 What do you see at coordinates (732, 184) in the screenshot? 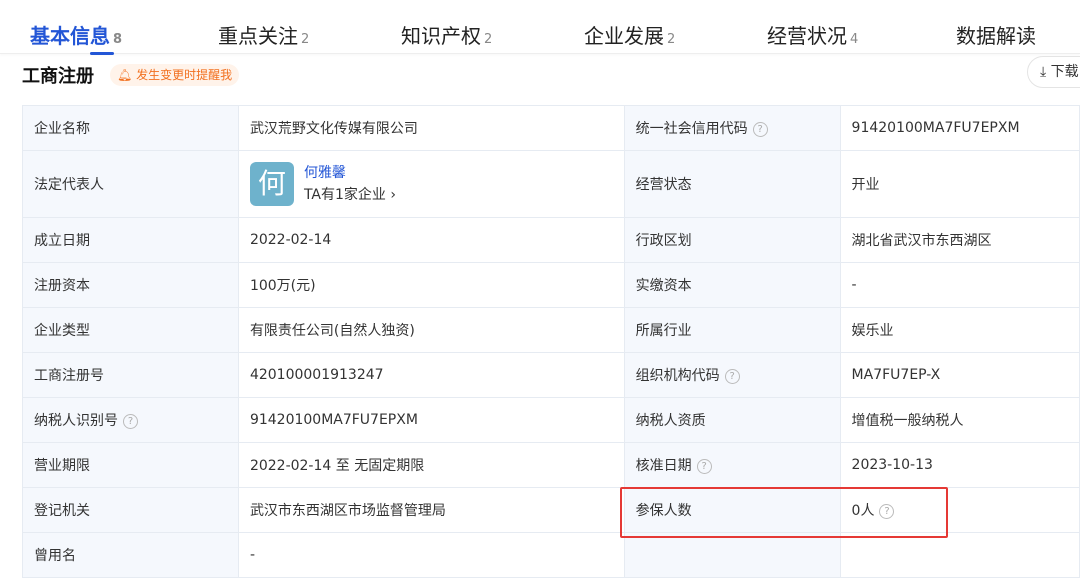
I see `field-label: 经营状态` at bounding box center [732, 184].